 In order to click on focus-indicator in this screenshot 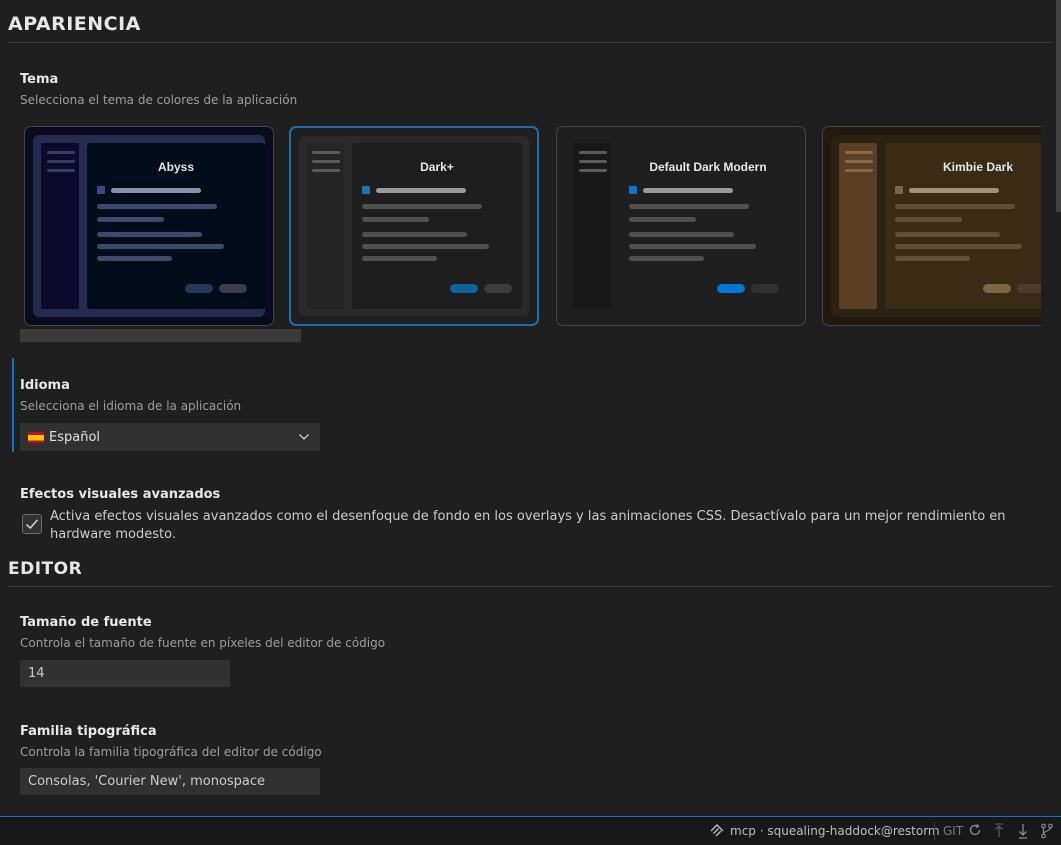, I will do `click(13, 405)`.